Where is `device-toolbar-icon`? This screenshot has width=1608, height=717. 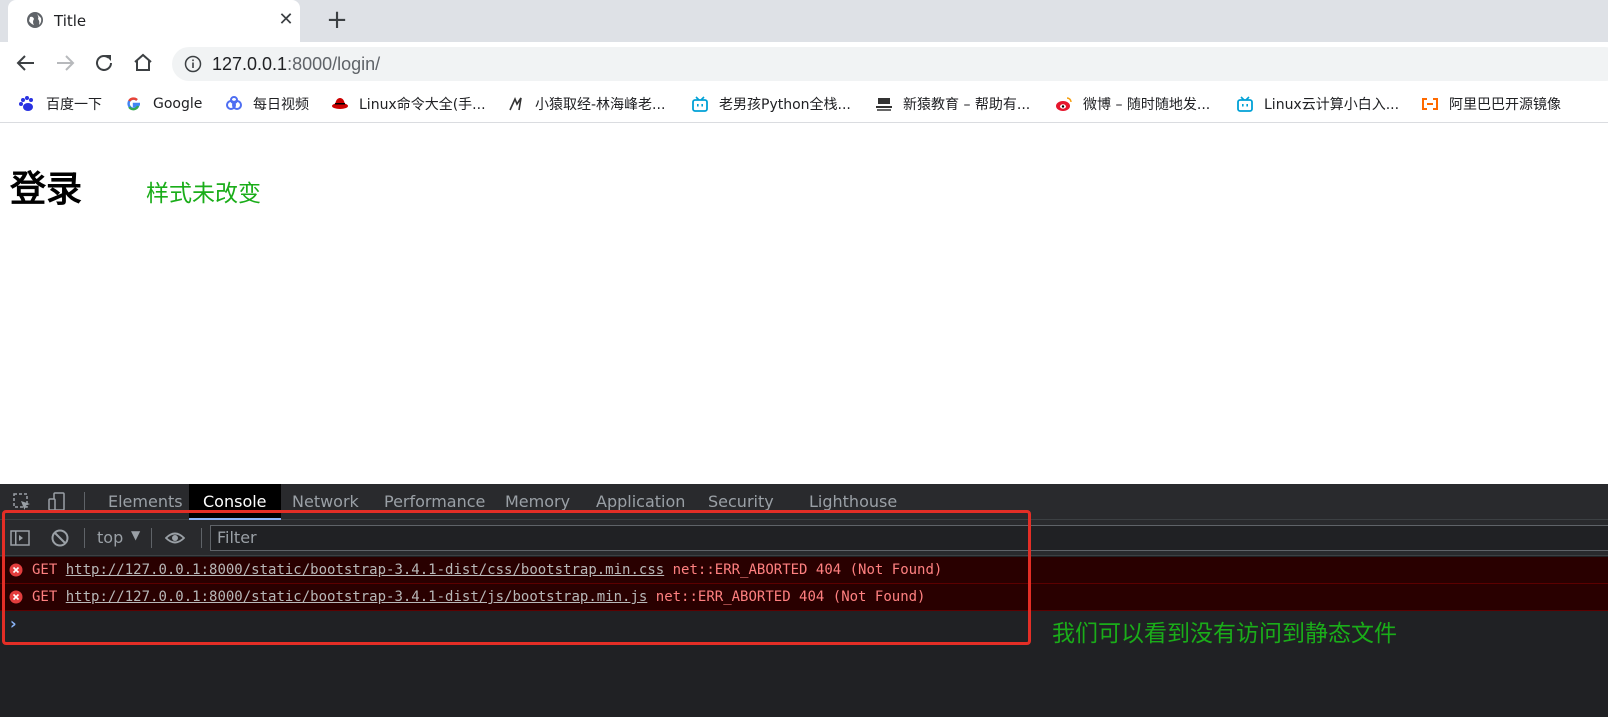
device-toolbar-icon is located at coordinates (57, 502).